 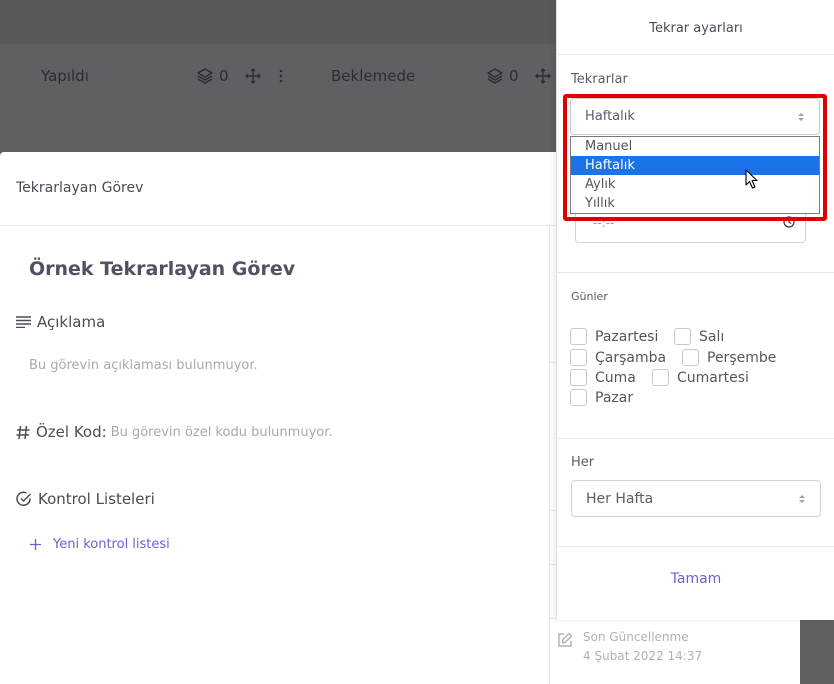 I want to click on checklists-label: Kontrol Listeleri, so click(x=96, y=499).